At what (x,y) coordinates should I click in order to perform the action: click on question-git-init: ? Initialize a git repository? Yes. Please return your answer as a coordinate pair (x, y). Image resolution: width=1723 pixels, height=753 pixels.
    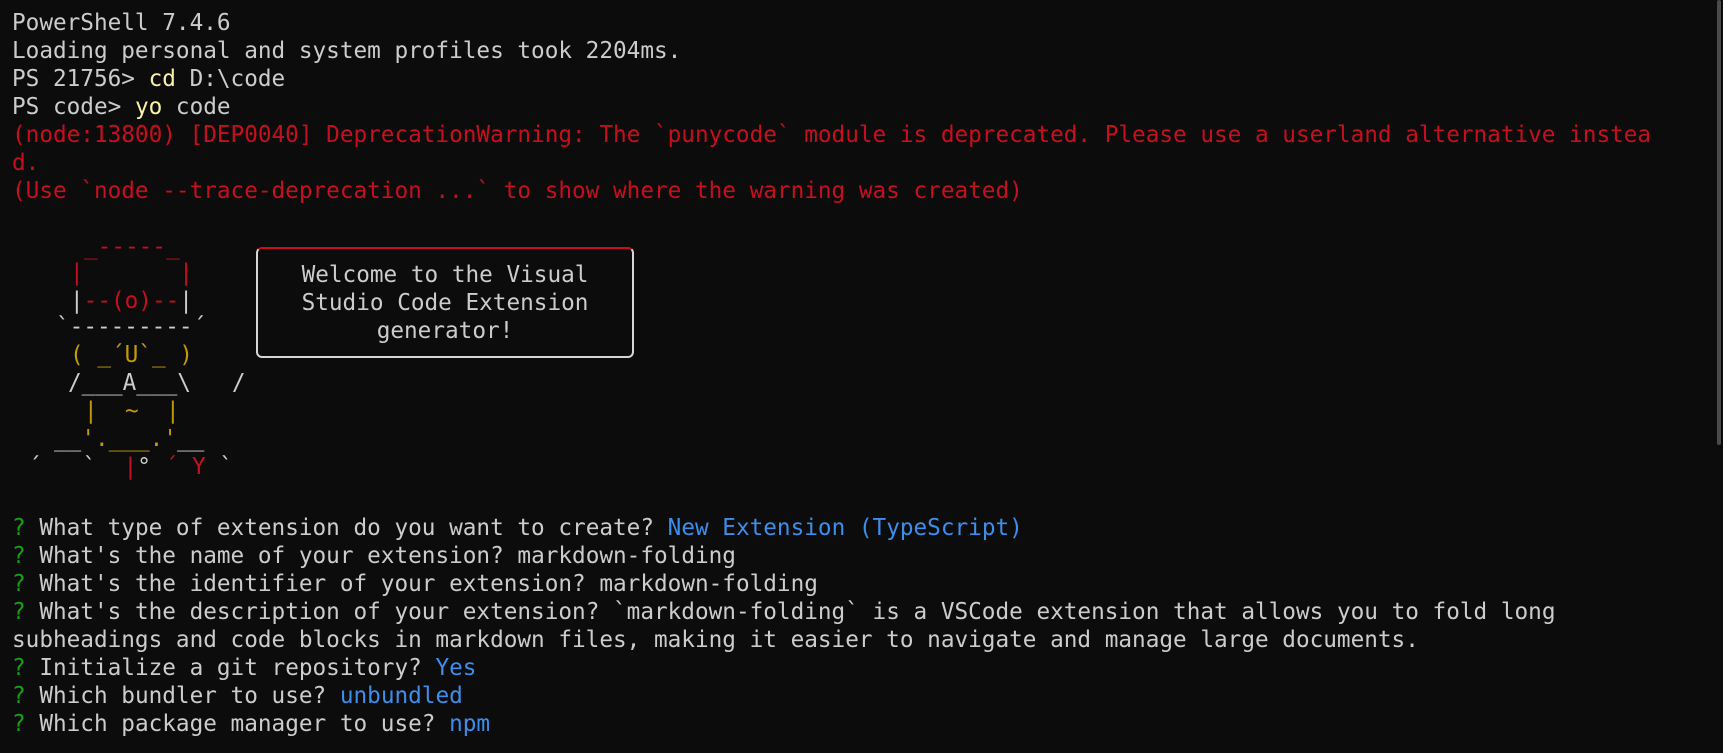
    Looking at the image, I should click on (244, 668).